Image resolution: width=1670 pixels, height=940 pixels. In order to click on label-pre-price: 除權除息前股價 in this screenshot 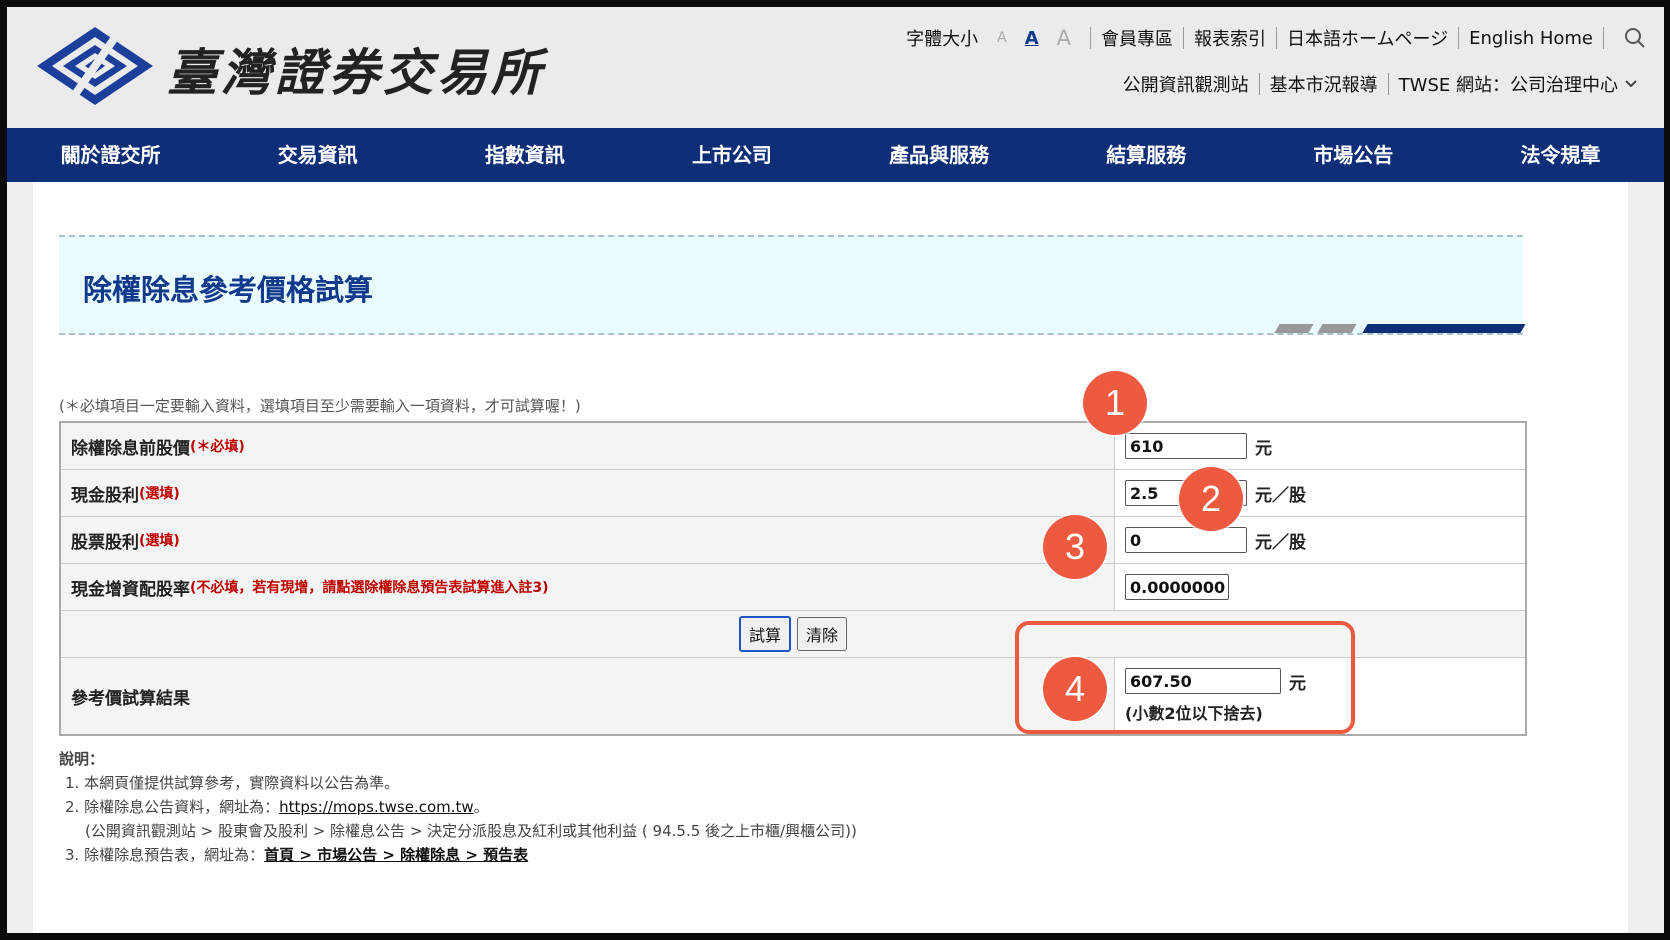, I will do `click(130, 448)`.